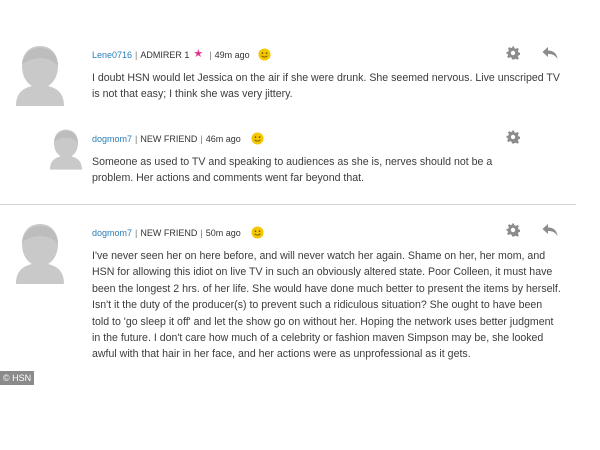 The width and height of the screenshot is (600, 450). What do you see at coordinates (17, 378) in the screenshot?
I see `watermark: © HSN` at bounding box center [17, 378].